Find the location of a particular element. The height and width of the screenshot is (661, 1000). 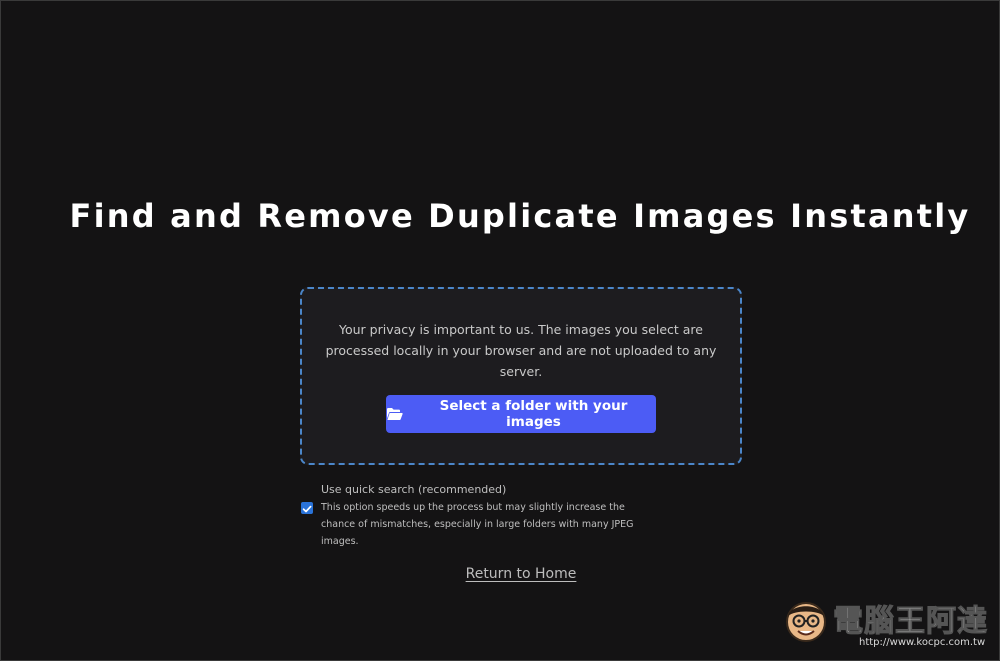

select-folder-label: Select a folder with your images is located at coordinates (533, 414).